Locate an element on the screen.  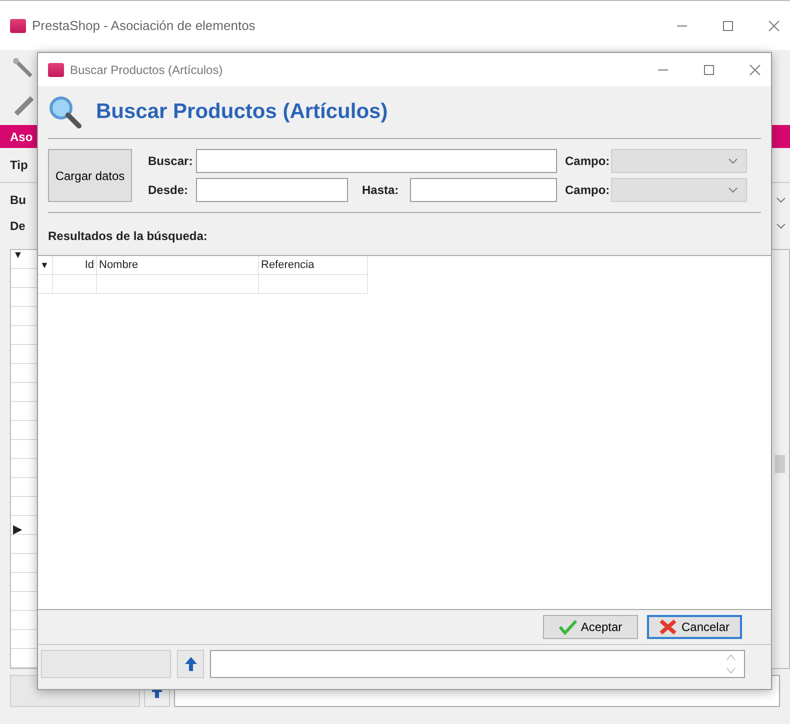
search-field is located at coordinates (376, 161).